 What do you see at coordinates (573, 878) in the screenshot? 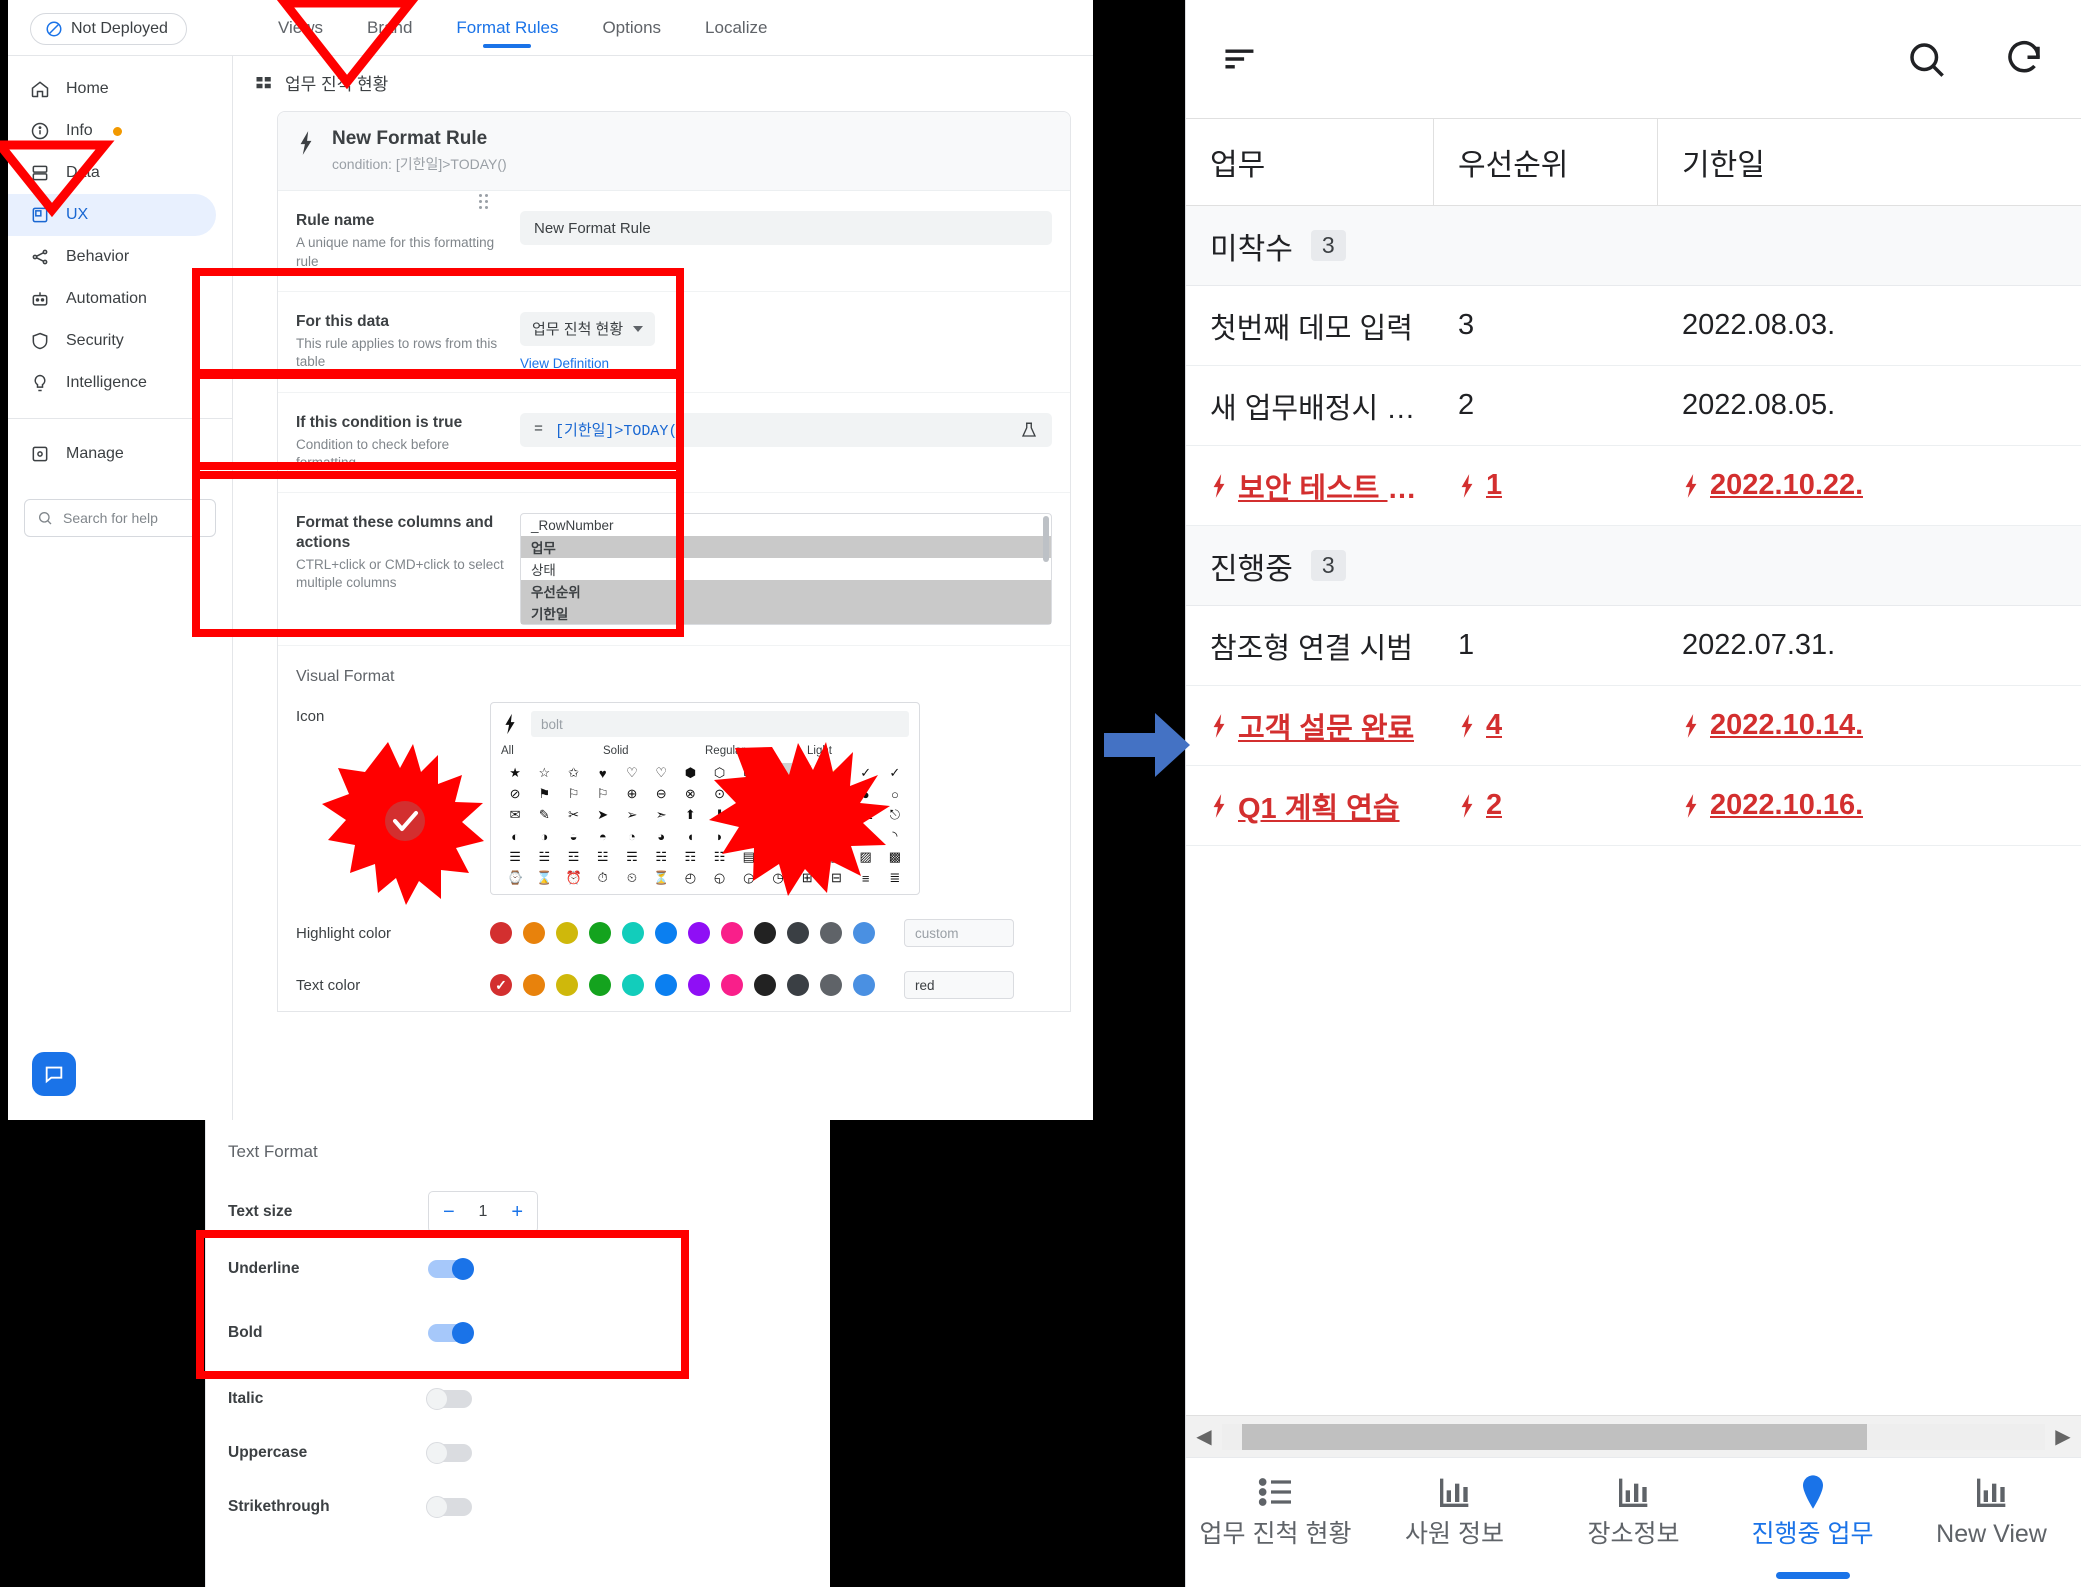
I see `icon-option: ⏰` at bounding box center [573, 878].